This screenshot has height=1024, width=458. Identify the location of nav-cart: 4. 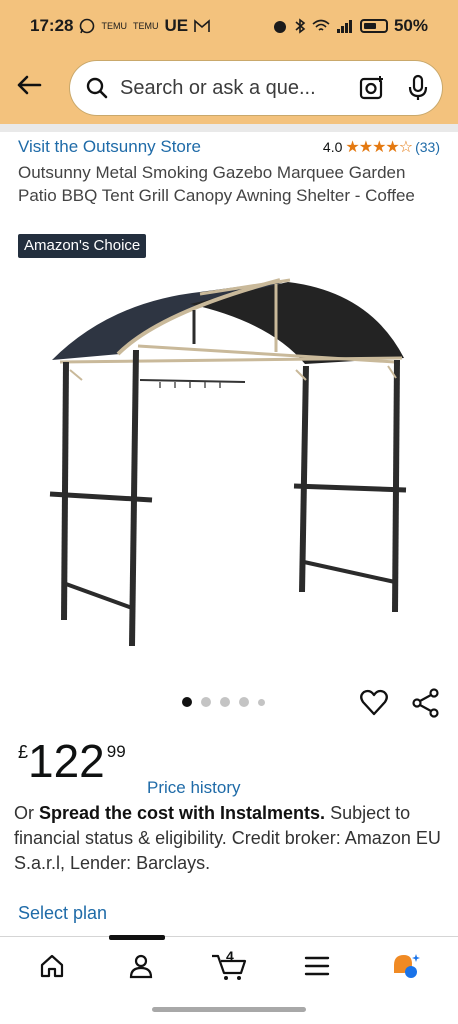
(229, 966).